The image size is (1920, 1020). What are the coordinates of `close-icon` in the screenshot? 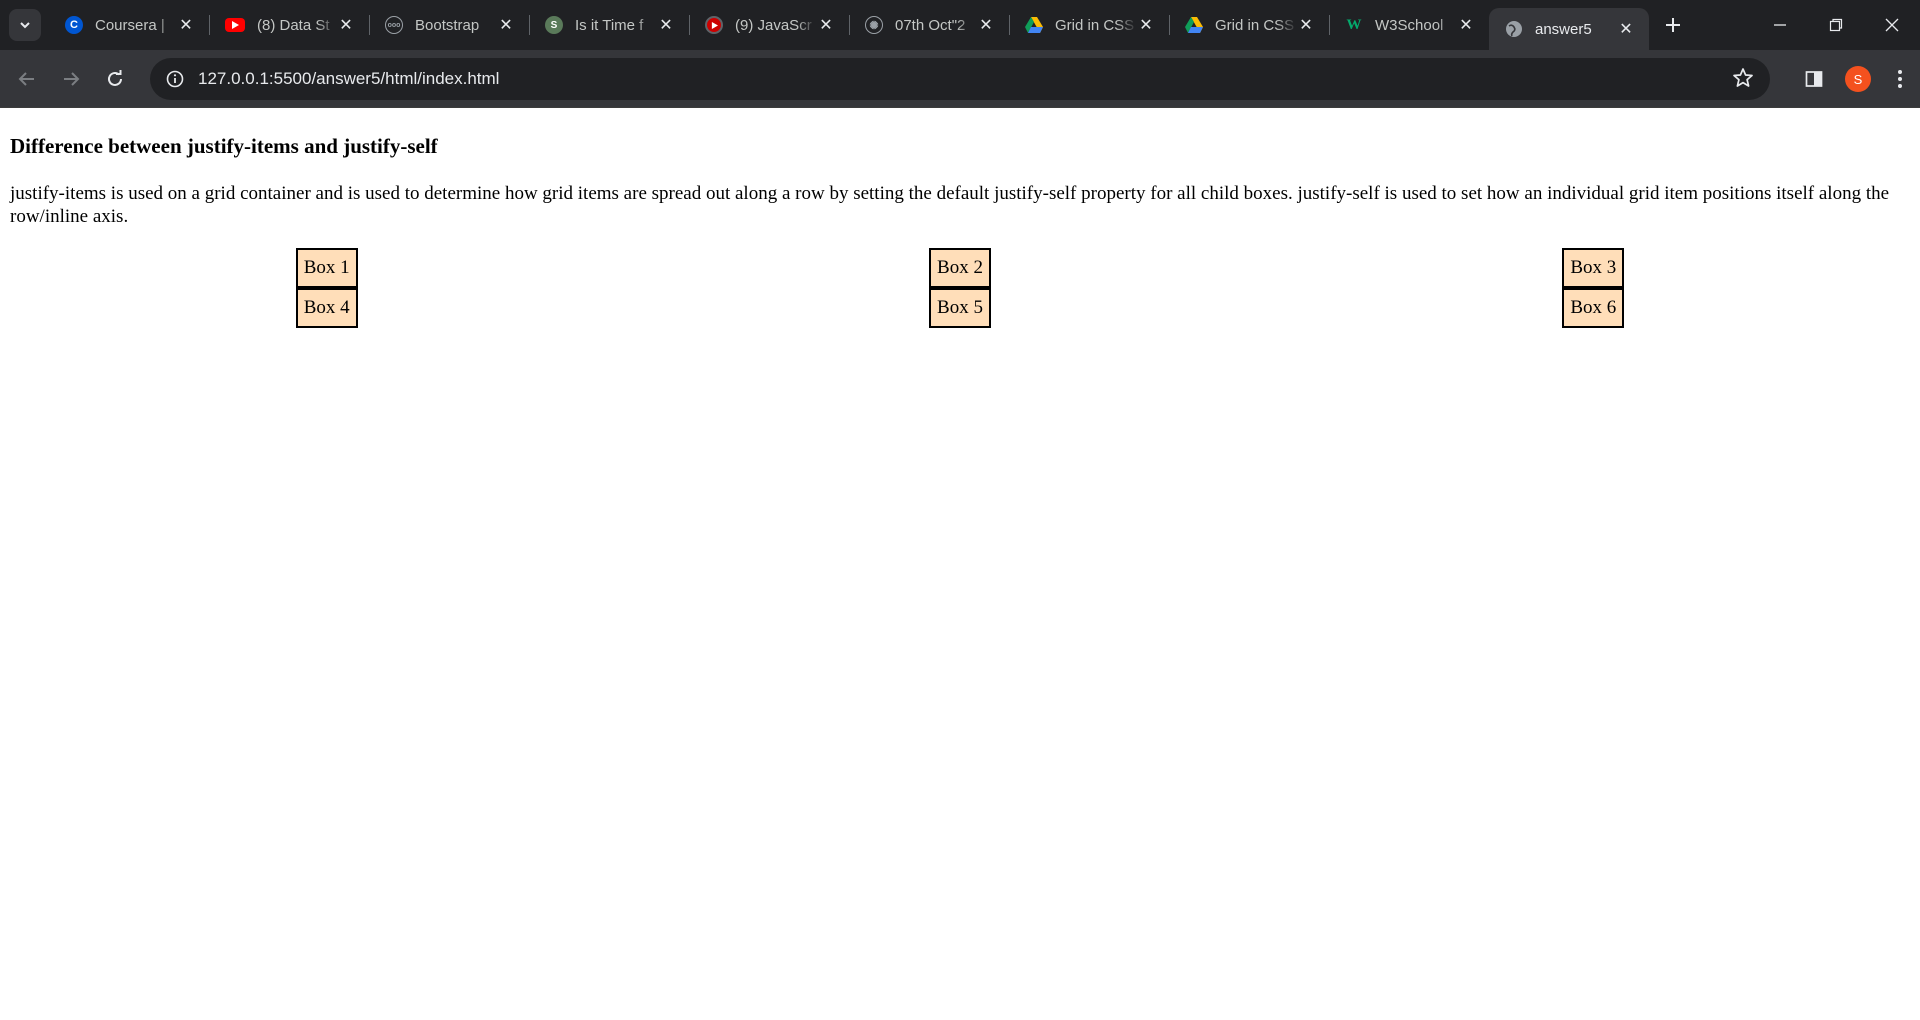 It's located at (1892, 25).